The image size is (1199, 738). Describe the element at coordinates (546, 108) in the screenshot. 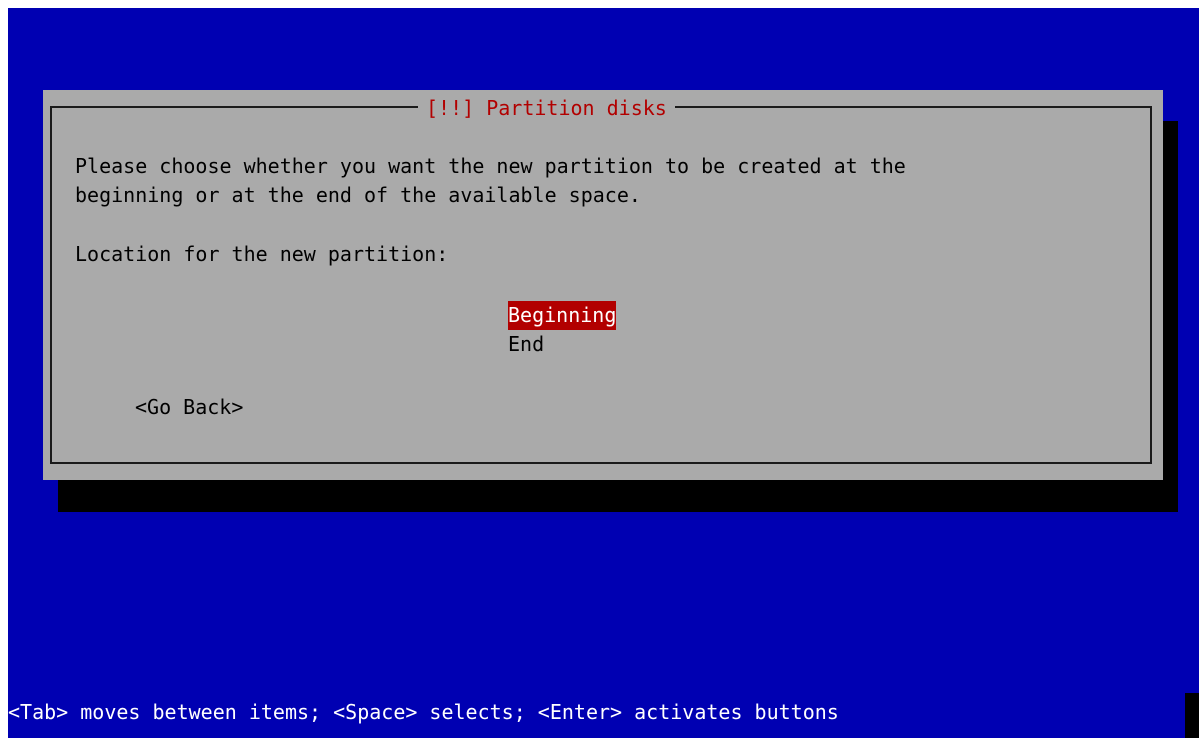

I see `dialog-title: [!!] Partition disks` at that location.